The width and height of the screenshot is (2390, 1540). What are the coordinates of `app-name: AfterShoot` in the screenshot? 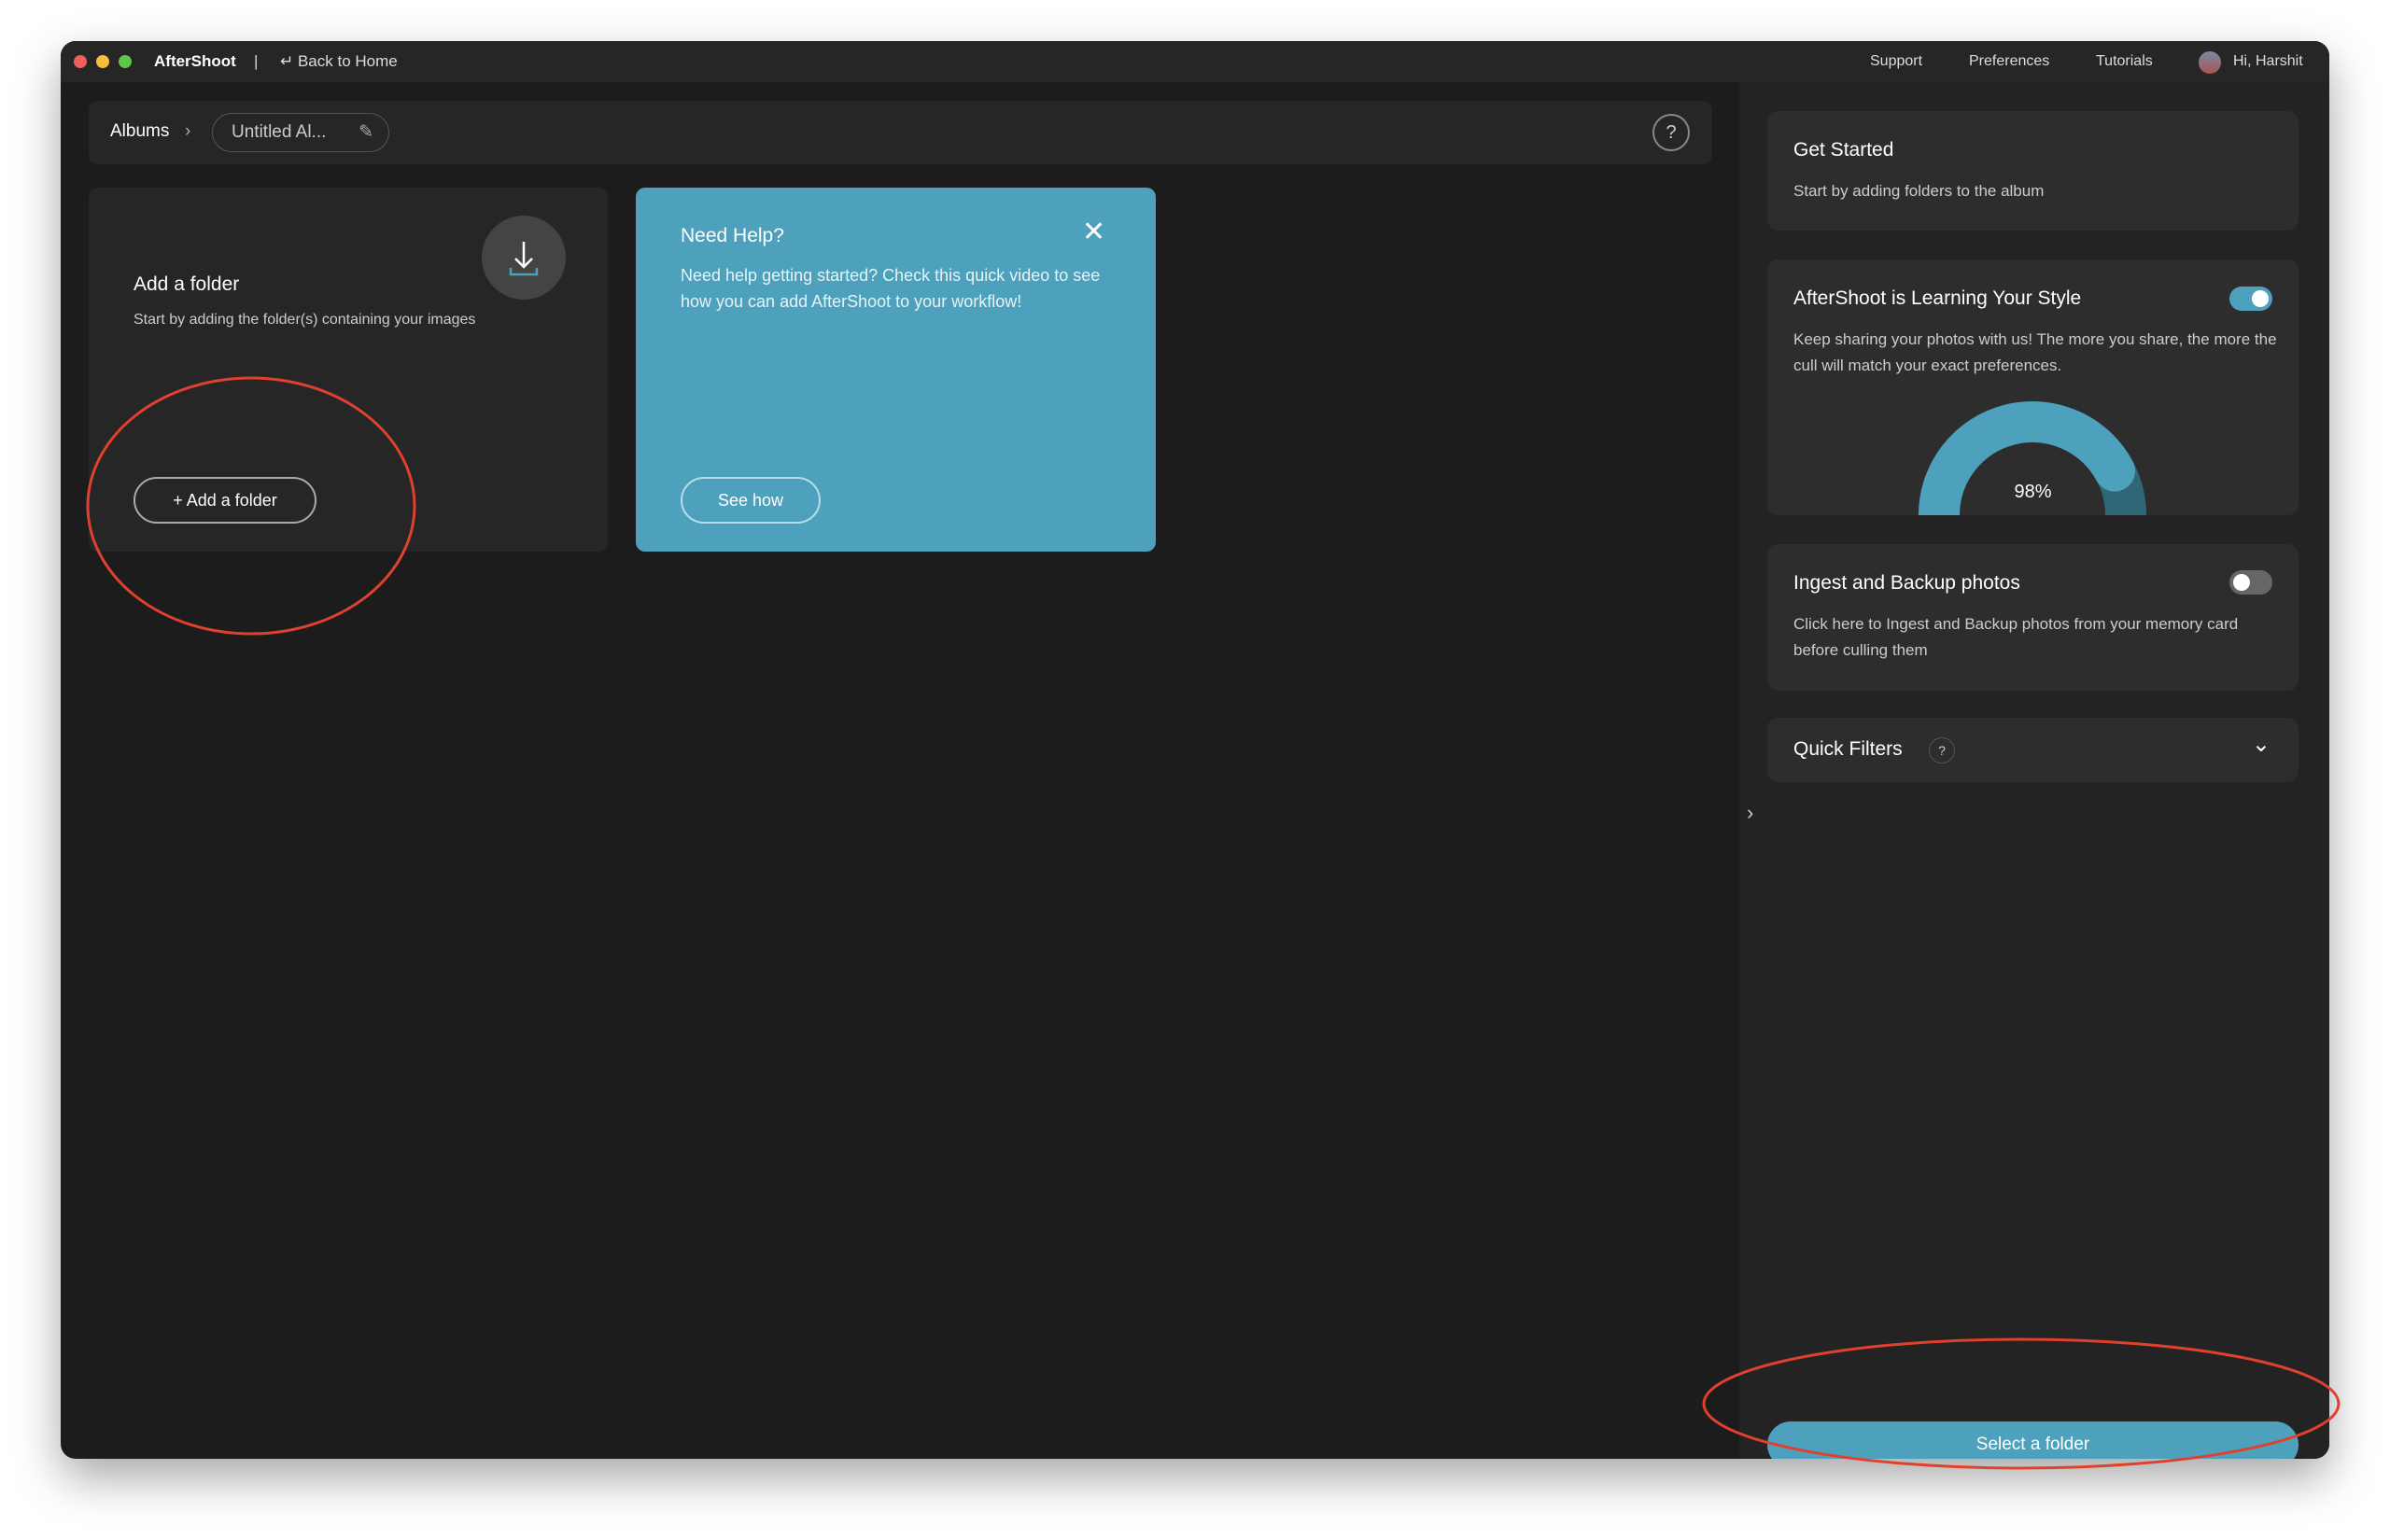 It's located at (195, 61).